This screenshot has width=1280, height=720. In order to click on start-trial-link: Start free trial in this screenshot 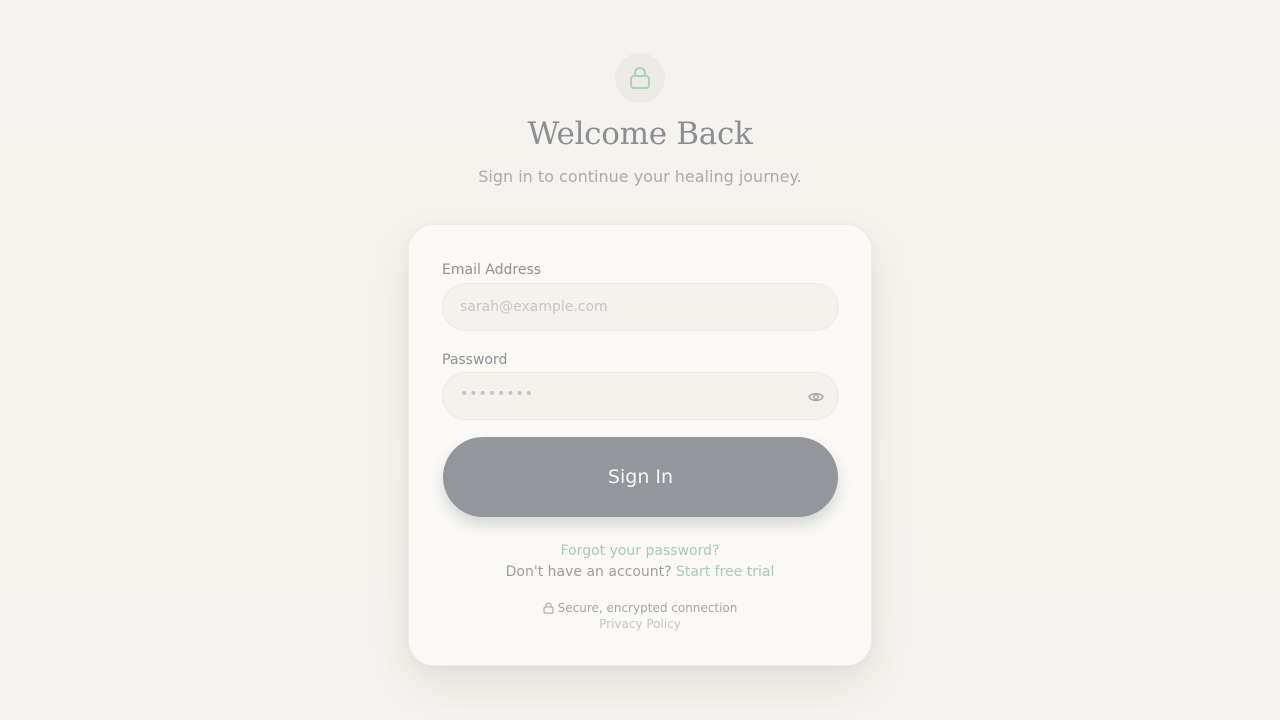, I will do `click(725, 572)`.